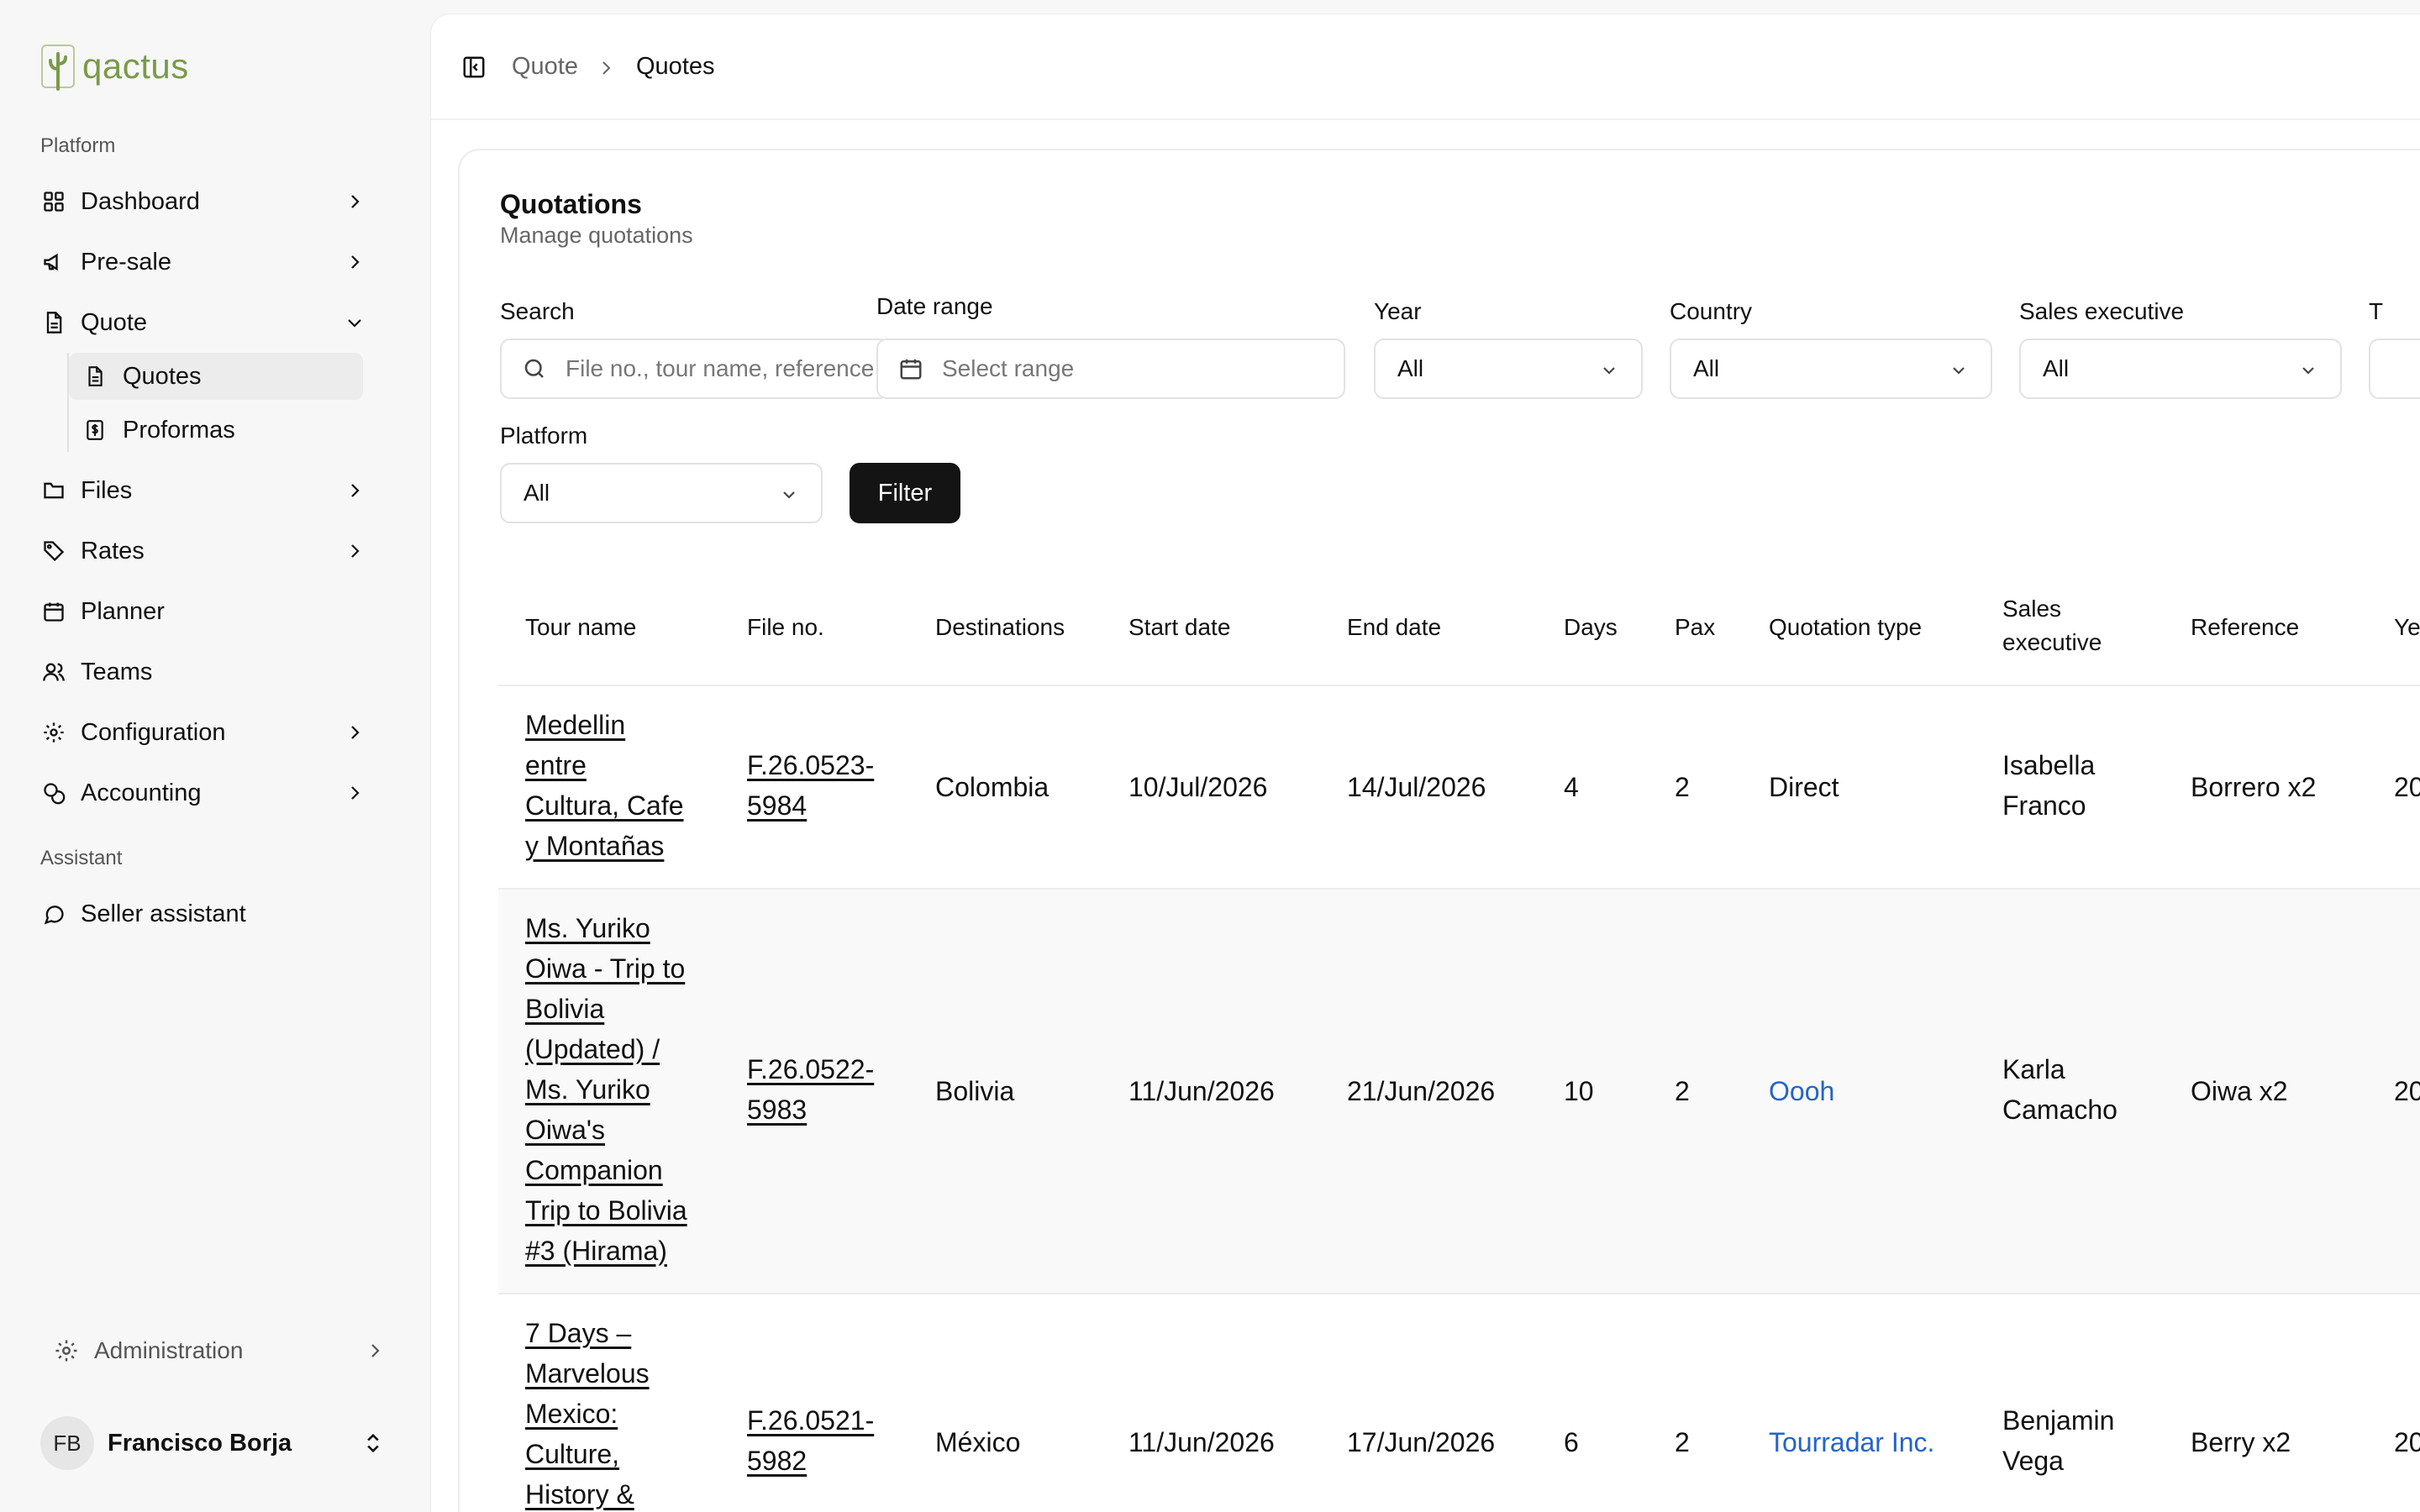 This screenshot has height=1512, width=2420. Describe the element at coordinates (810, 1089) in the screenshot. I see `file-no-link: F.26.0522- 5983` at that location.